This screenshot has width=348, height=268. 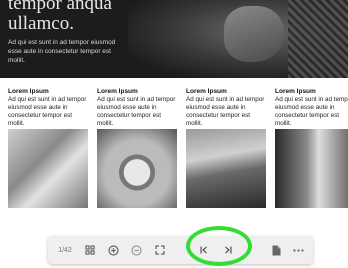 I want to click on zoom-in-icon, so click(x=113, y=250).